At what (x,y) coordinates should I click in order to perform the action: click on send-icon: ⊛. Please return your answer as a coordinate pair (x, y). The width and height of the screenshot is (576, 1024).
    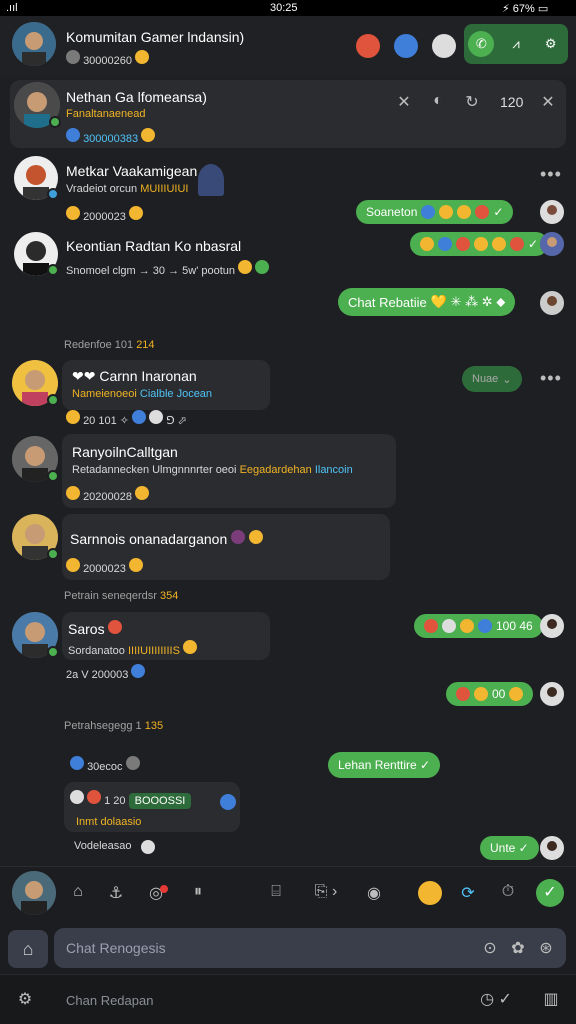
    Looking at the image, I should click on (546, 948).